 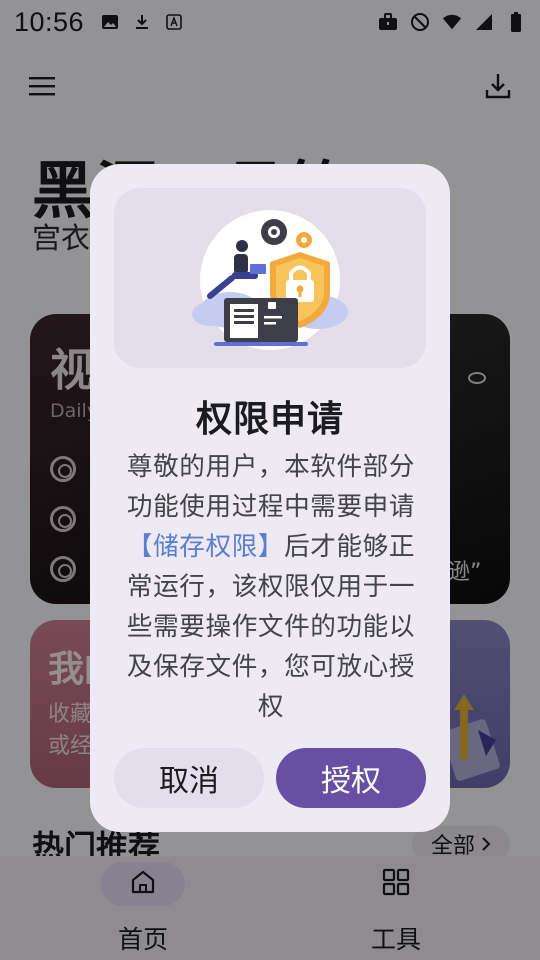 What do you see at coordinates (271, 487) in the screenshot?
I see `dialog-message-text: 尊敬的用户，本软件部分功能使用过程中需要申请` at bounding box center [271, 487].